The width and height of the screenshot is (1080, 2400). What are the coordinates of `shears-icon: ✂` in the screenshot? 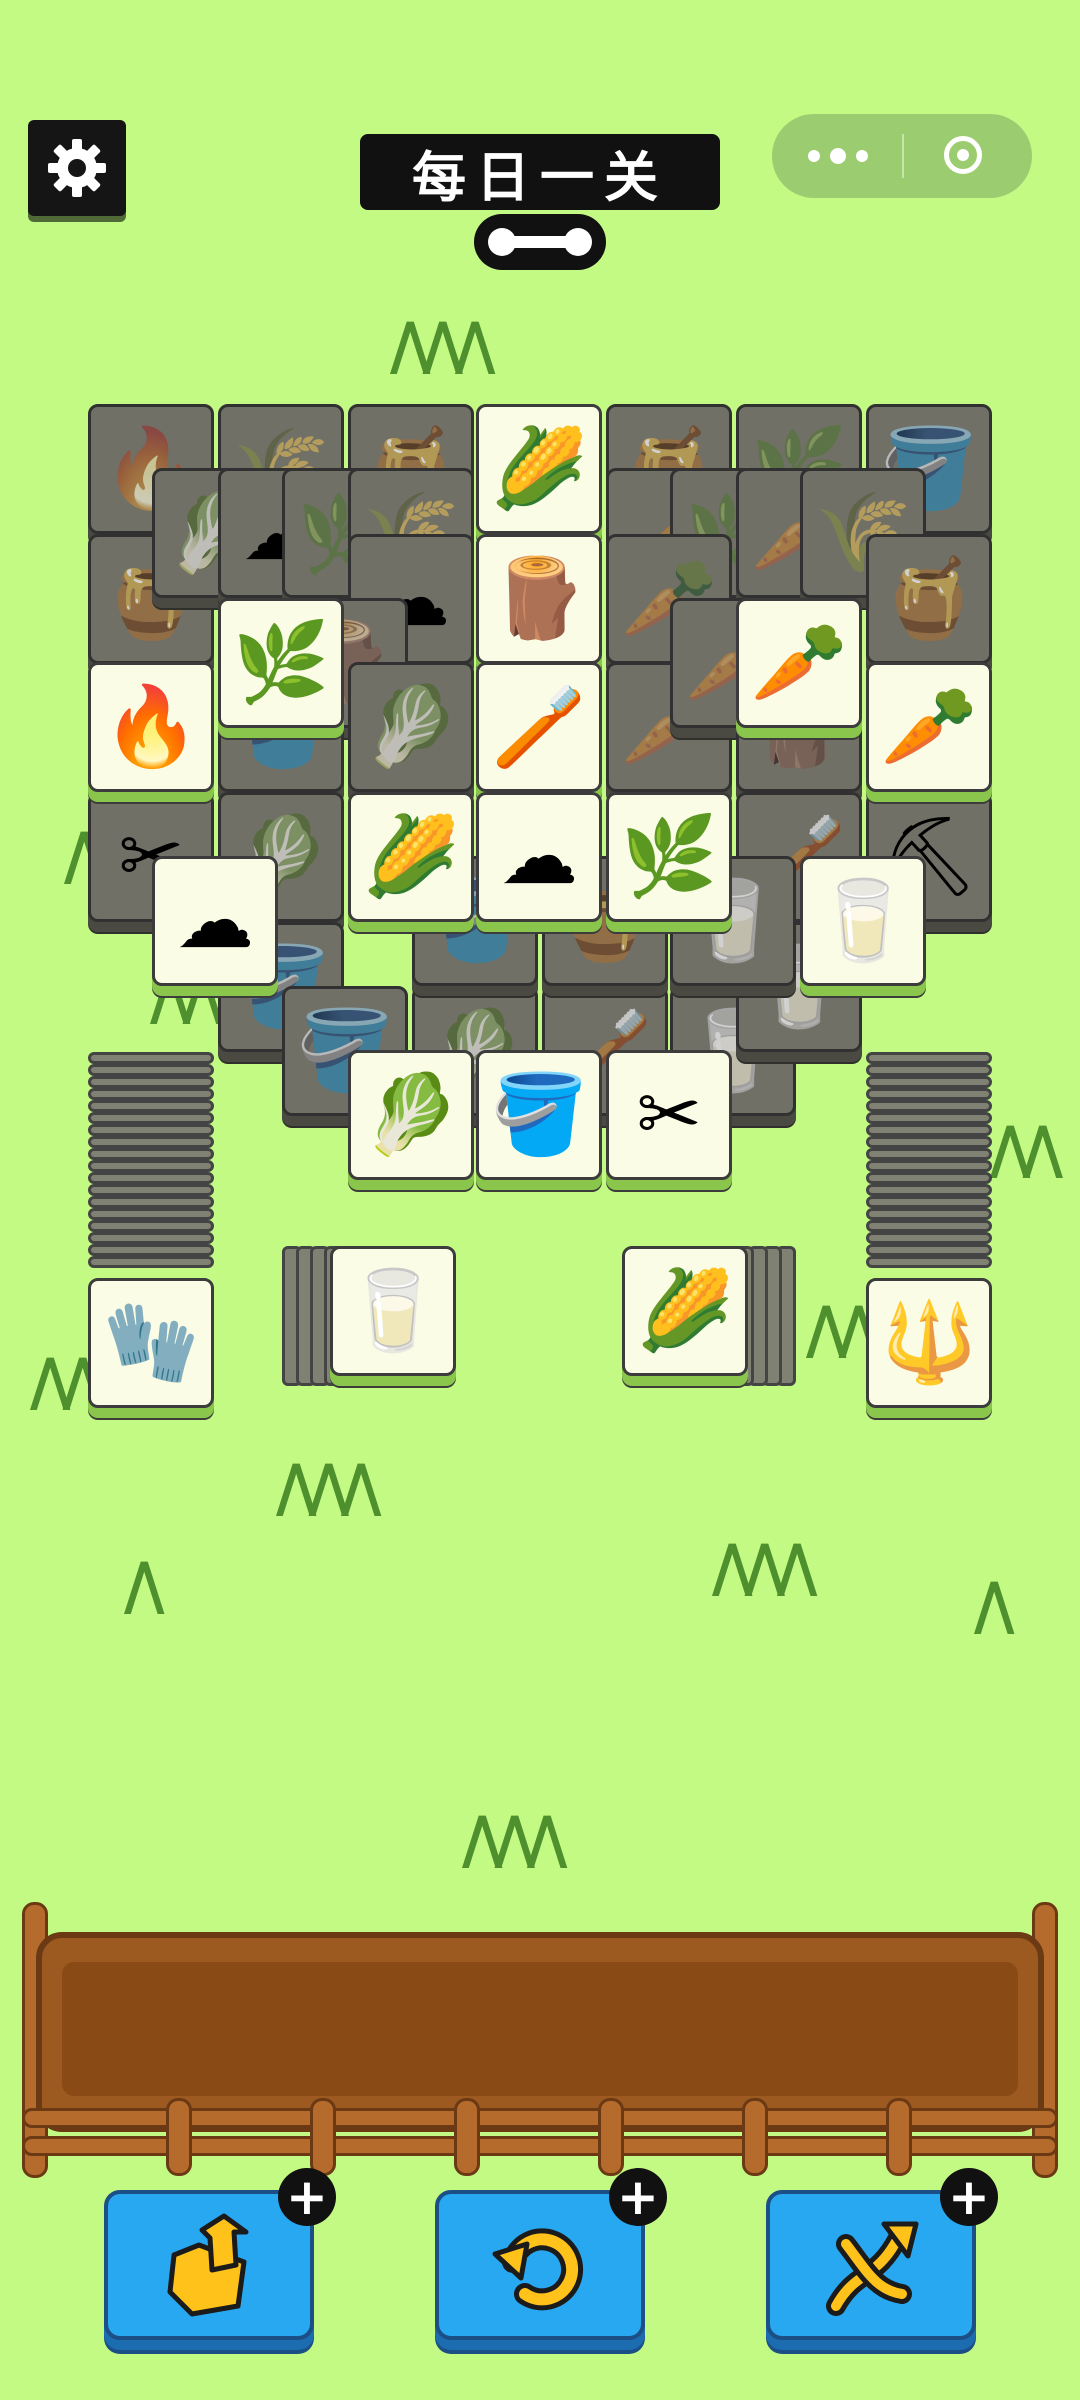 It's located at (669, 1115).